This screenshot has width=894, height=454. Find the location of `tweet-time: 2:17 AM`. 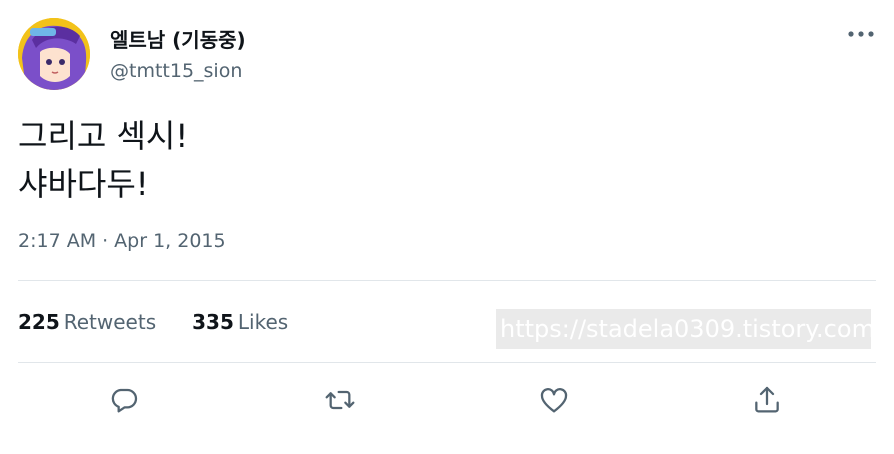

tweet-time: 2:17 AM is located at coordinates (57, 241).